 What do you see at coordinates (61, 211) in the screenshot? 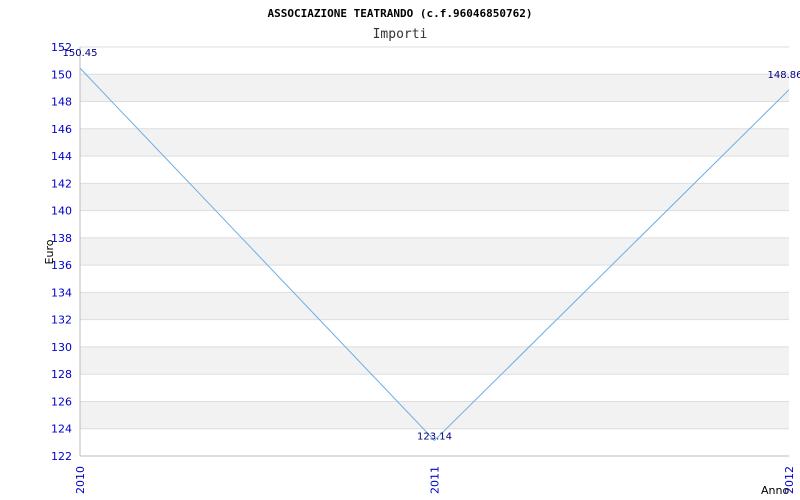
I see `y-tick-label: 140` at bounding box center [61, 211].